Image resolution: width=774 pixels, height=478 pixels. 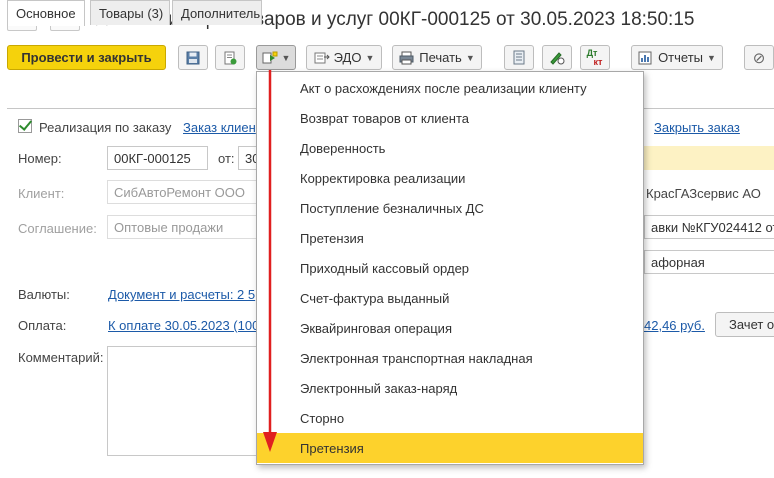 I want to click on edo-icon, so click(x=322, y=57).